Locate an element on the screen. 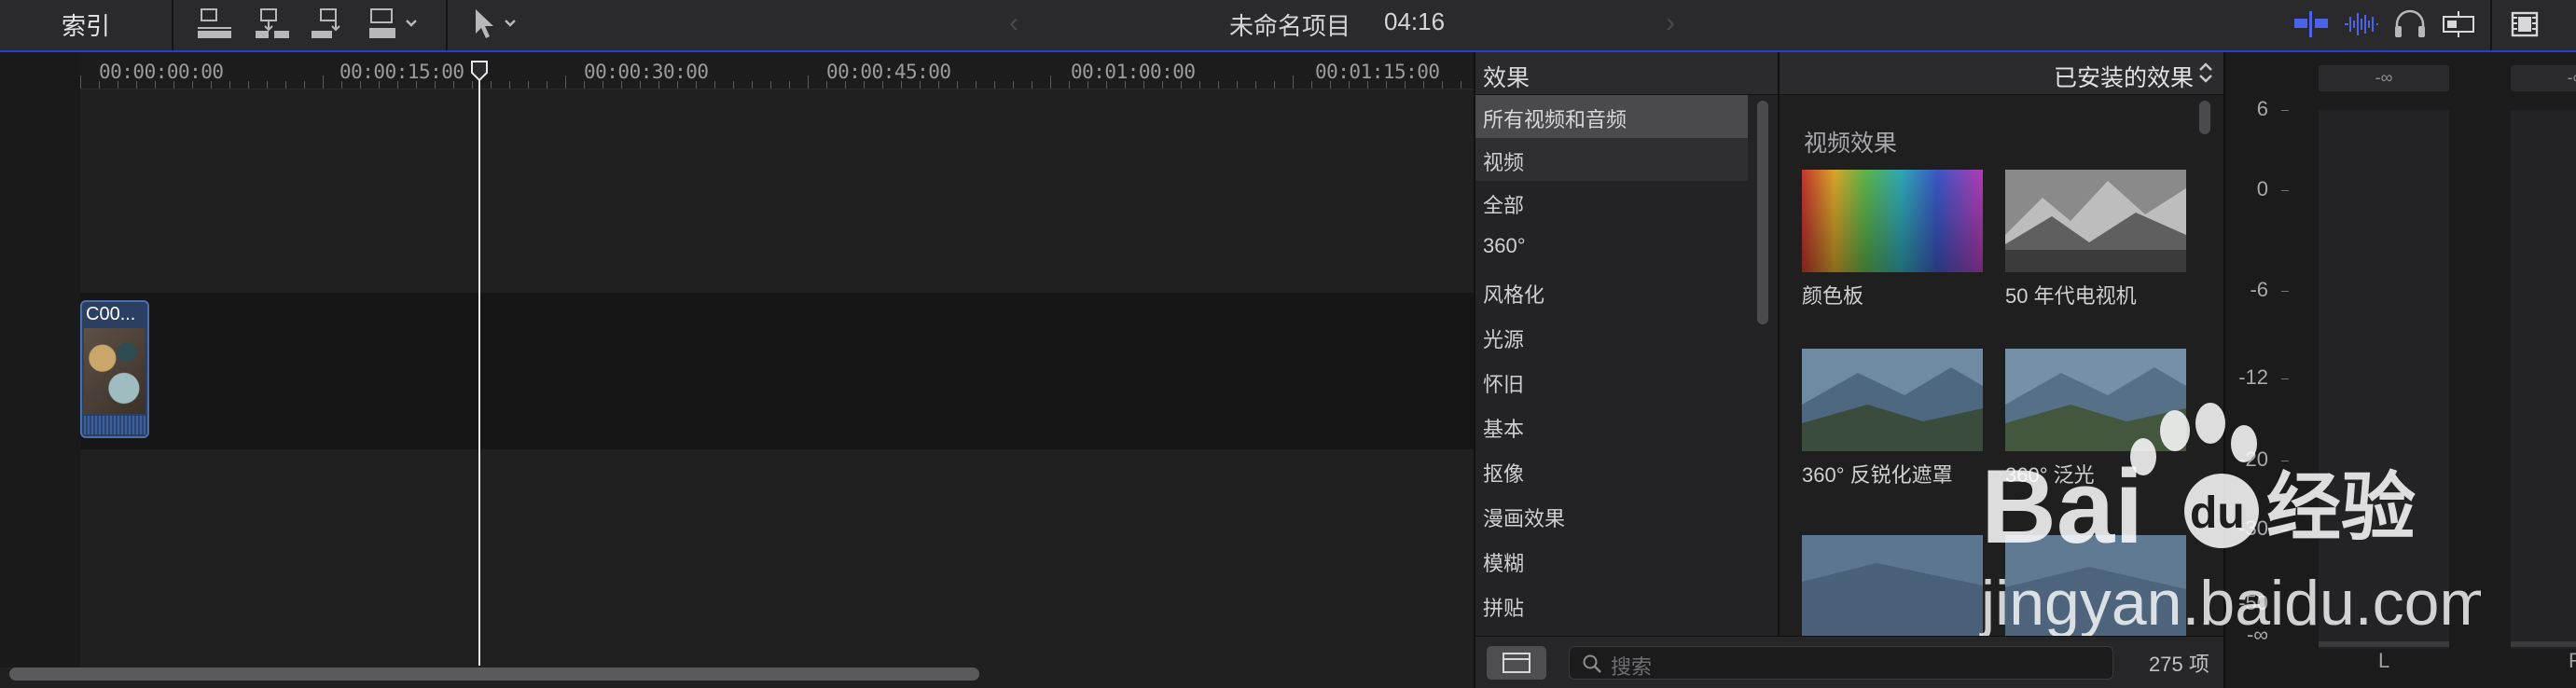 This screenshot has height=688, width=2576. timeline-scrollbar is located at coordinates (494, 674).